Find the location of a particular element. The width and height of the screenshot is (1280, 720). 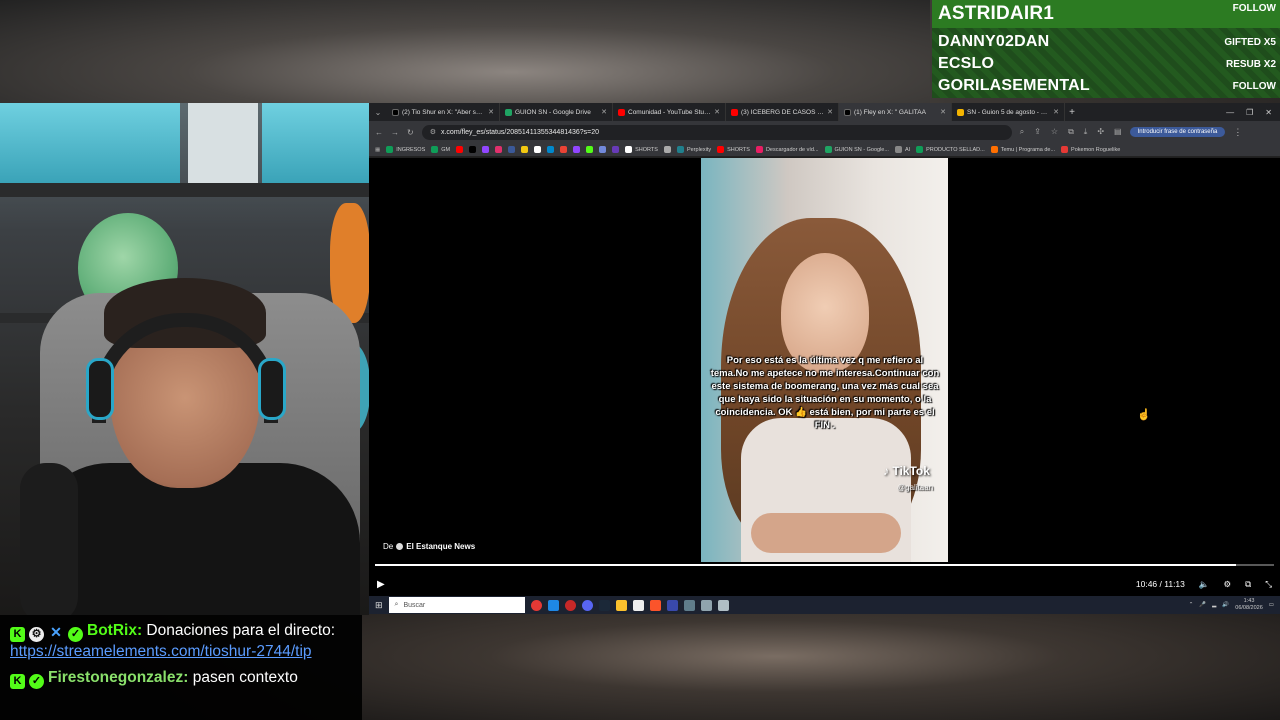

bookmark-item: INGRESOS is located at coordinates (405, 149).